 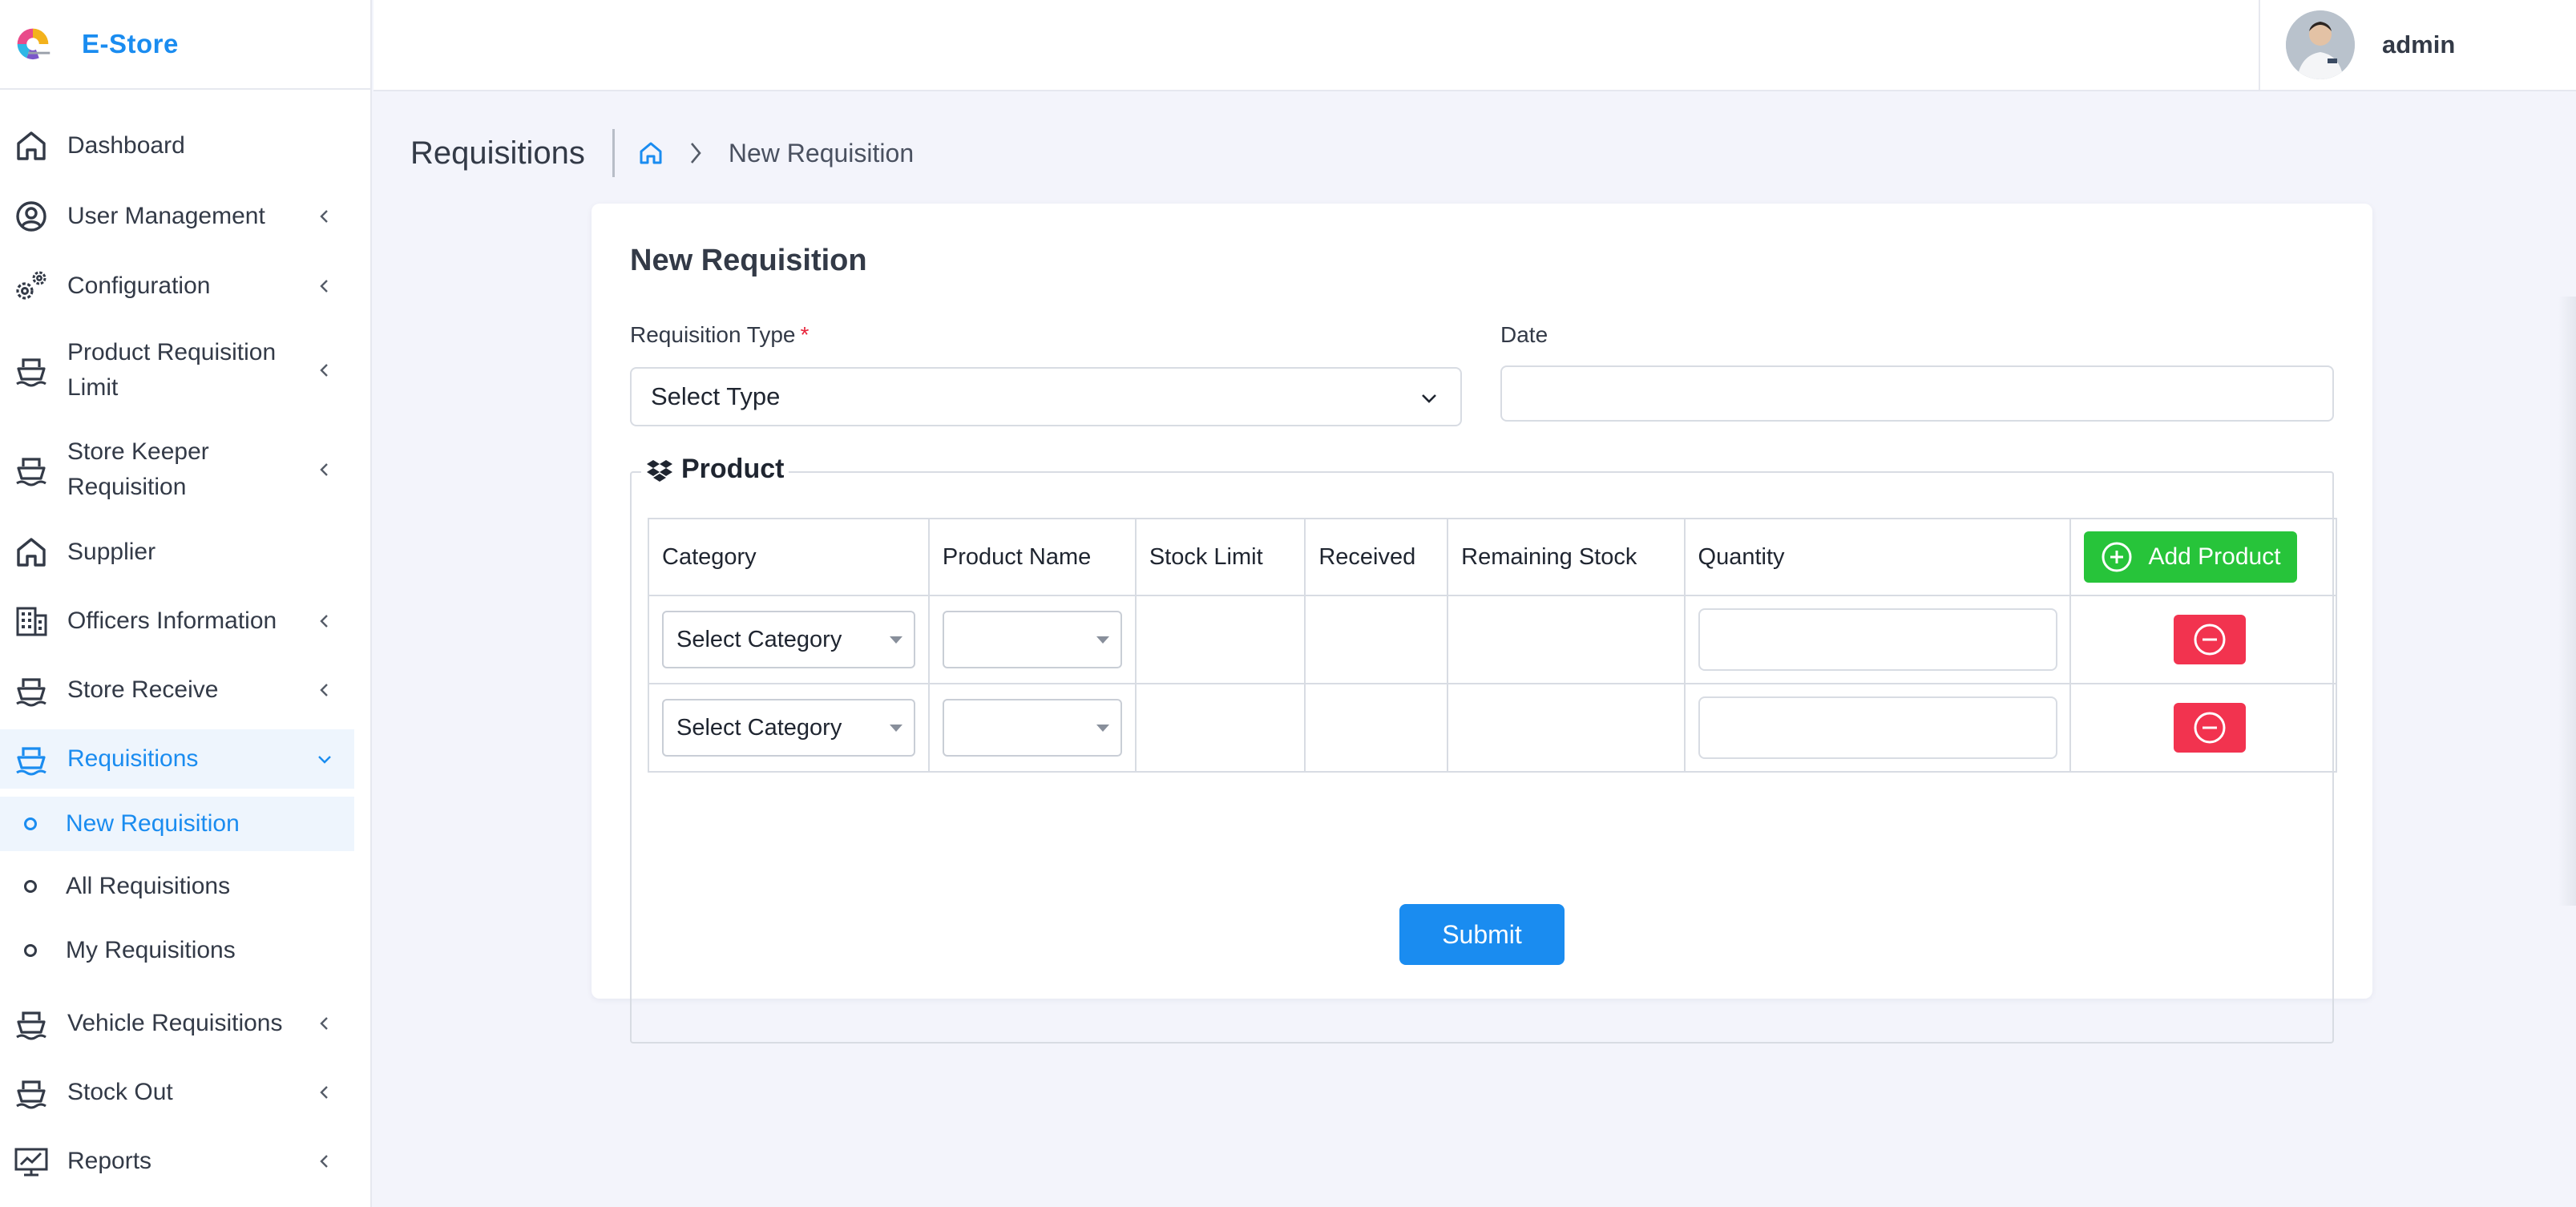 I want to click on sidebar-item-officers-information: Officers Information, so click(x=177, y=621).